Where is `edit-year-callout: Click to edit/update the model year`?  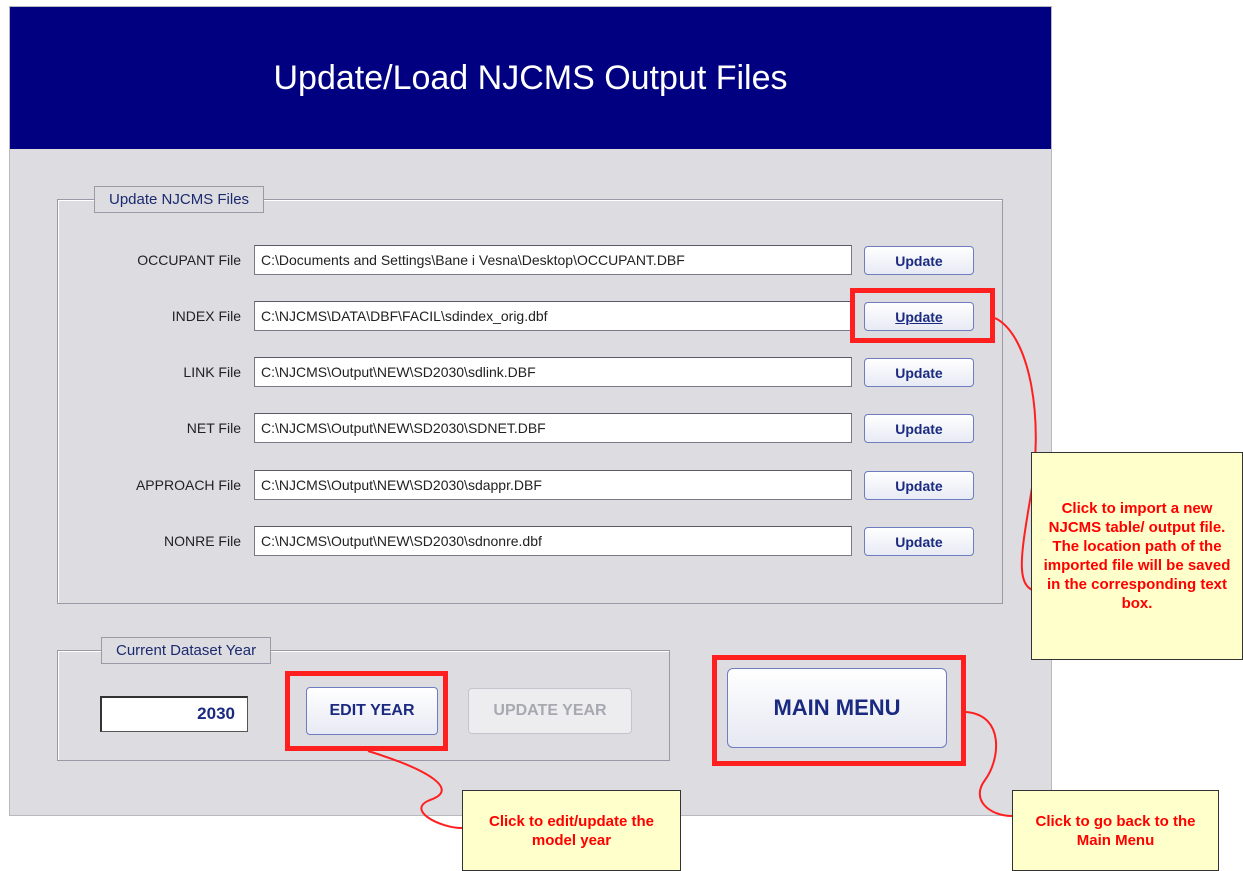
edit-year-callout: Click to edit/update the model year is located at coordinates (571, 830).